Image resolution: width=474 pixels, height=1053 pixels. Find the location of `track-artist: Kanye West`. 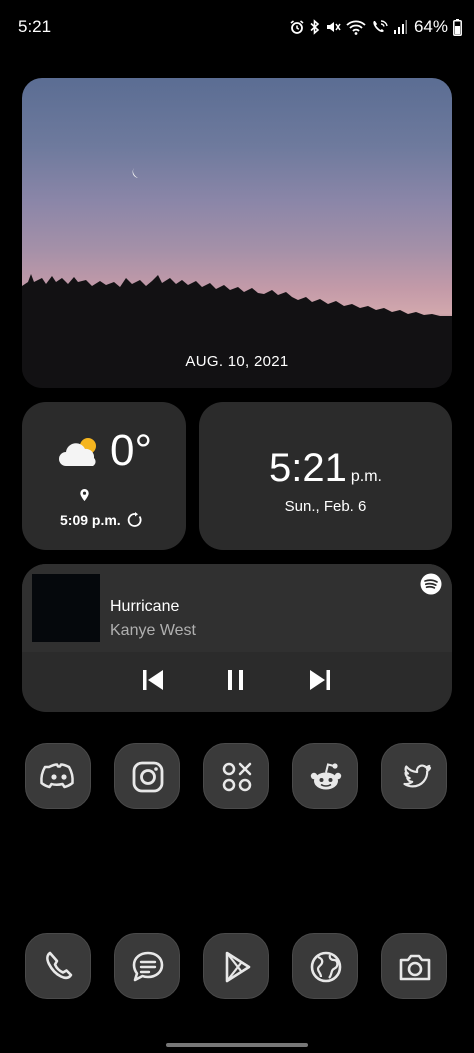

track-artist: Kanye West is located at coordinates (153, 630).